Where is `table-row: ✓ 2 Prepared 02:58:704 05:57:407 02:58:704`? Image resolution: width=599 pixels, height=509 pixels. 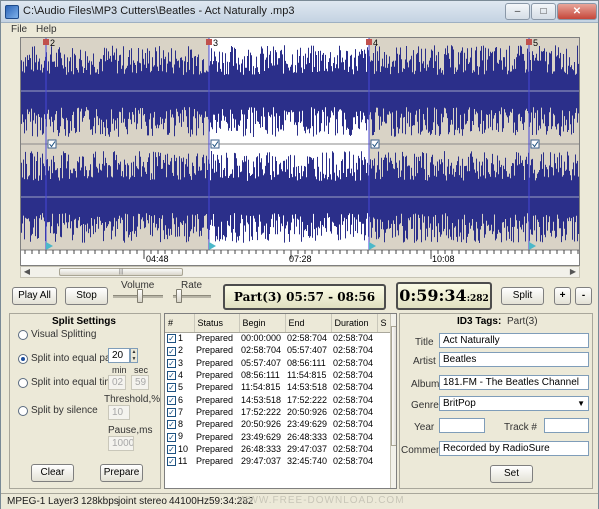
table-row: ✓ 2 Prepared 02:58:704 05:57:407 02:58:704 is located at coordinates (277, 350).